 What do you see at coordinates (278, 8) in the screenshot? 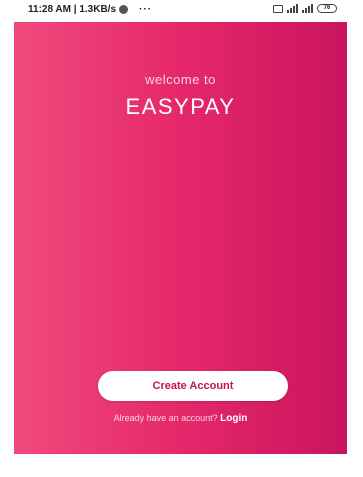
I see `notification-icon` at bounding box center [278, 8].